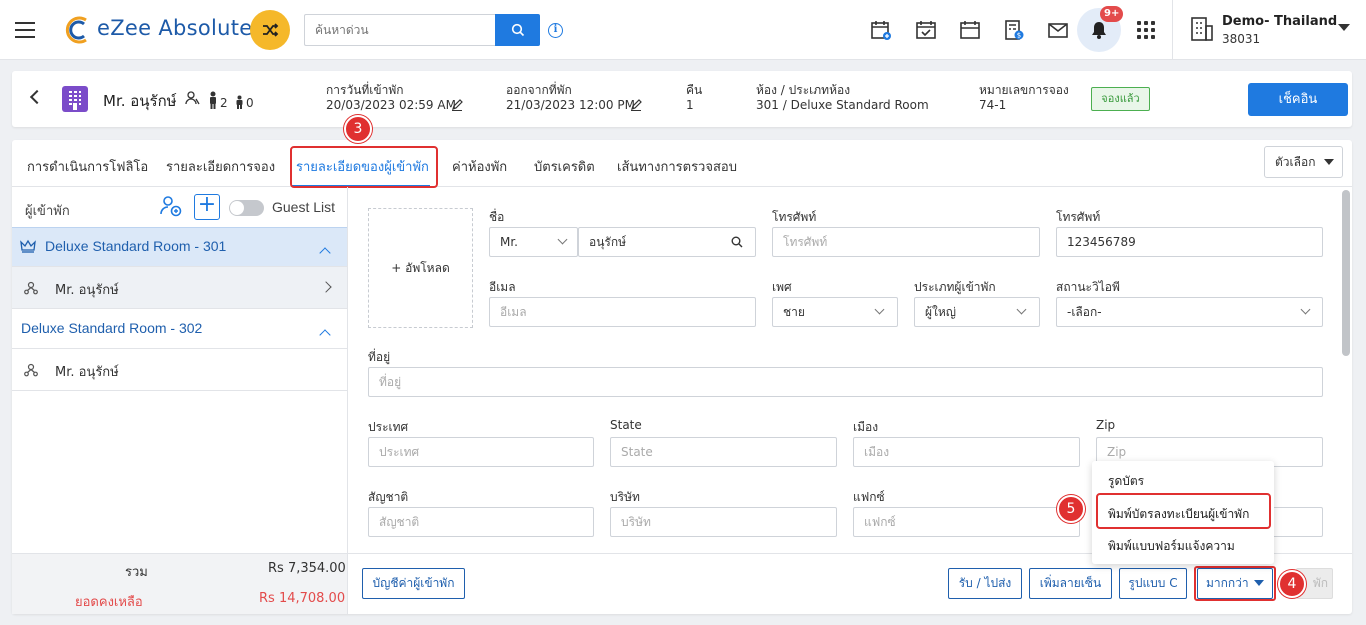  I want to click on mobile-input: 123456789, so click(1189, 242).